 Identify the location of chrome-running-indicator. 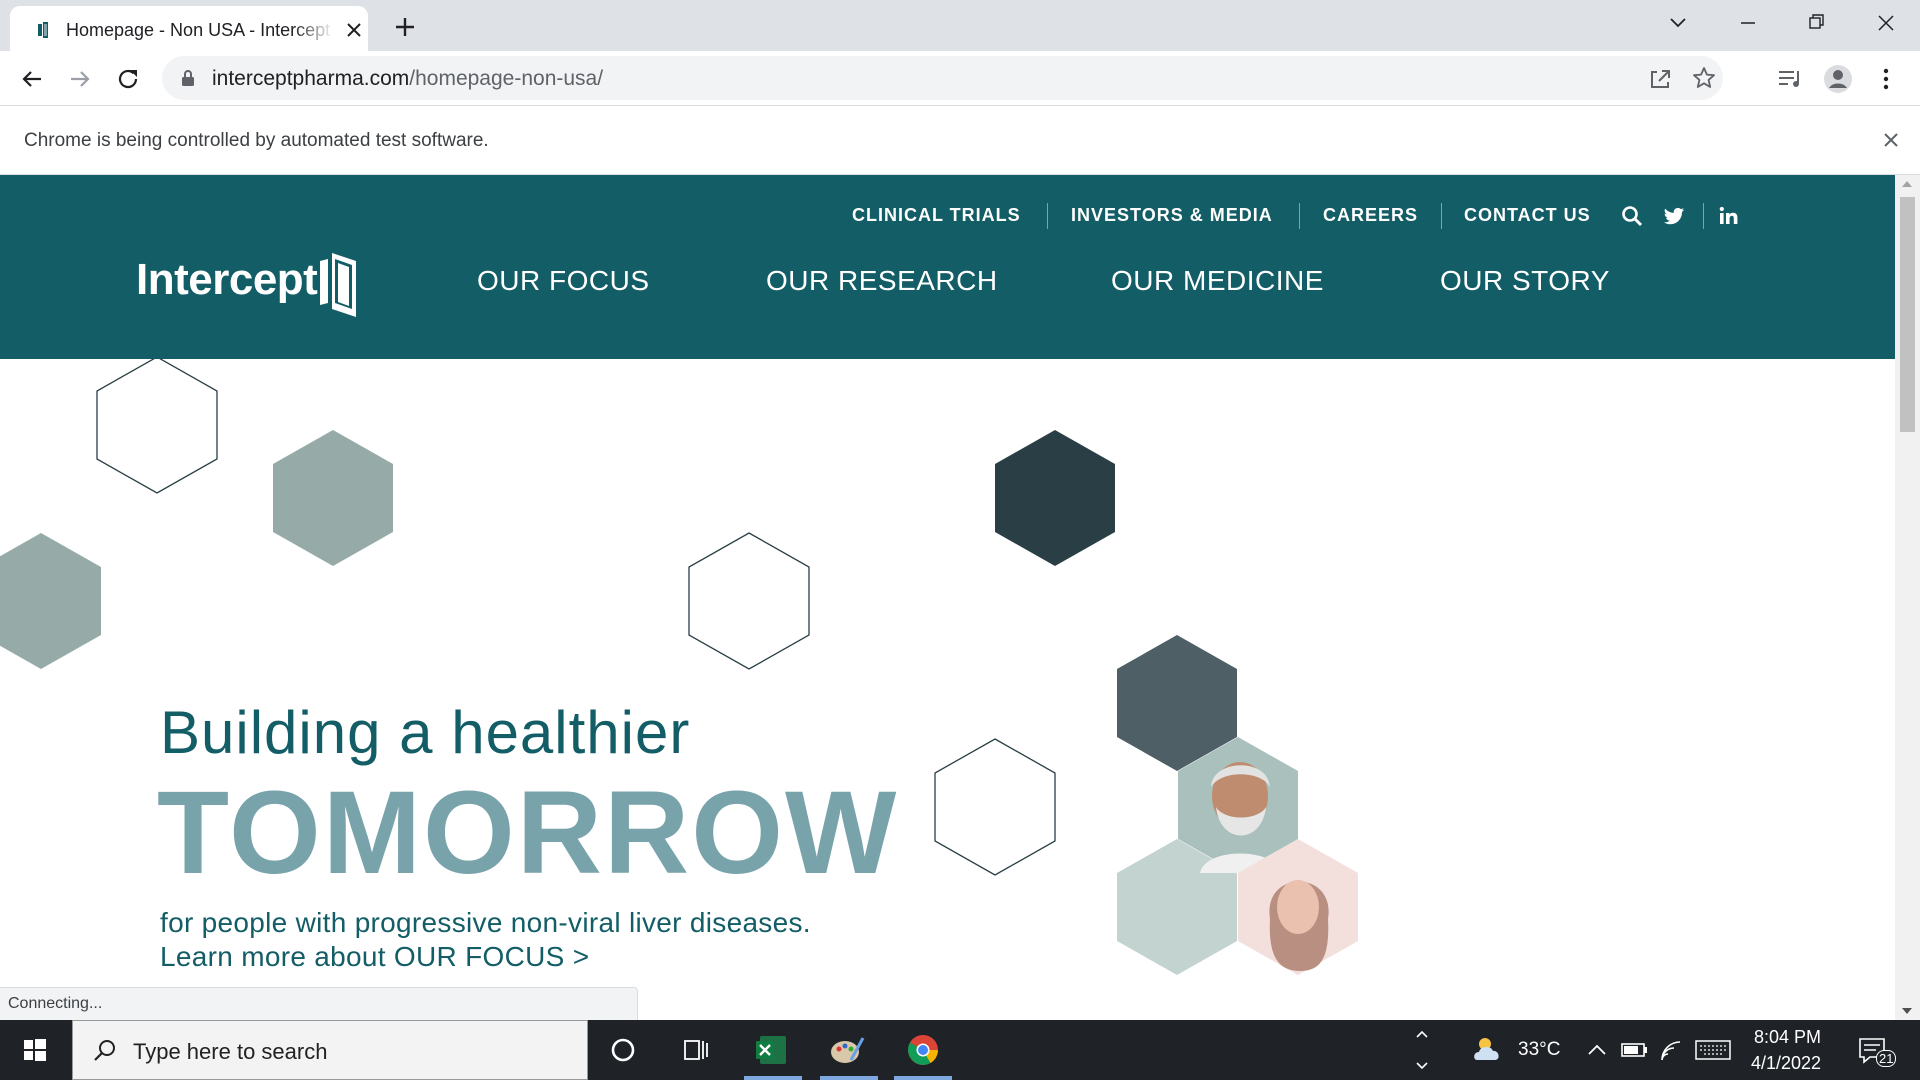
(923, 1078).